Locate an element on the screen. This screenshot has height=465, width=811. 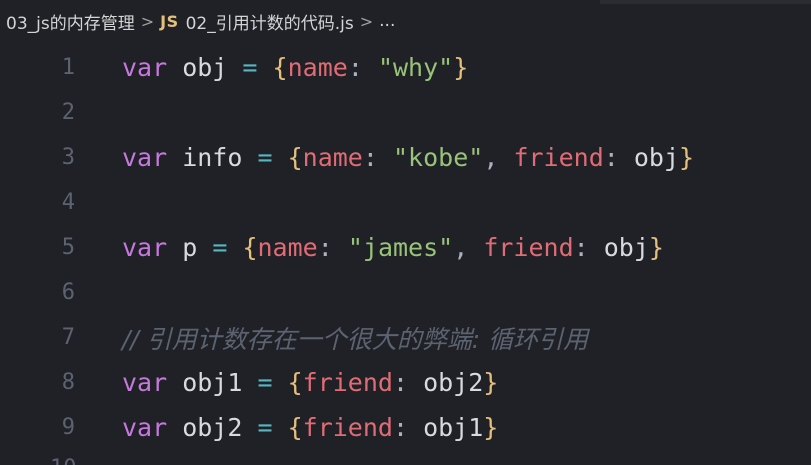
line-number: 5 is located at coordinates (68, 247).